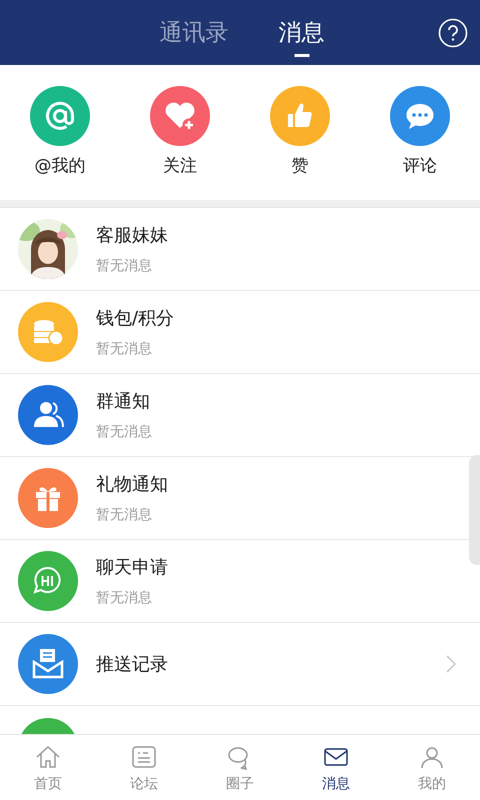  What do you see at coordinates (132, 664) in the screenshot?
I see `item-title: 推送记录` at bounding box center [132, 664].